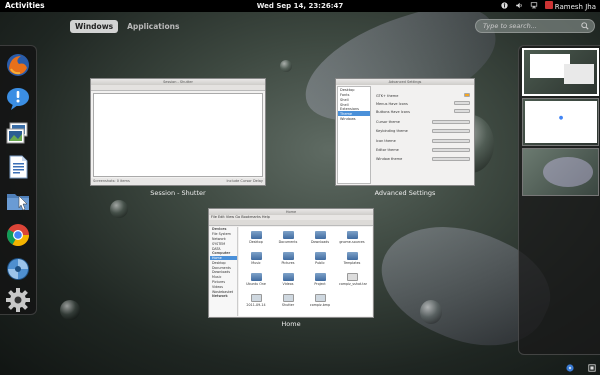 Image resolution: width=600 pixels, height=375 pixels. Describe the element at coordinates (405, 193) in the screenshot. I see `caption-advanced-settings: Advanced Settings` at that location.